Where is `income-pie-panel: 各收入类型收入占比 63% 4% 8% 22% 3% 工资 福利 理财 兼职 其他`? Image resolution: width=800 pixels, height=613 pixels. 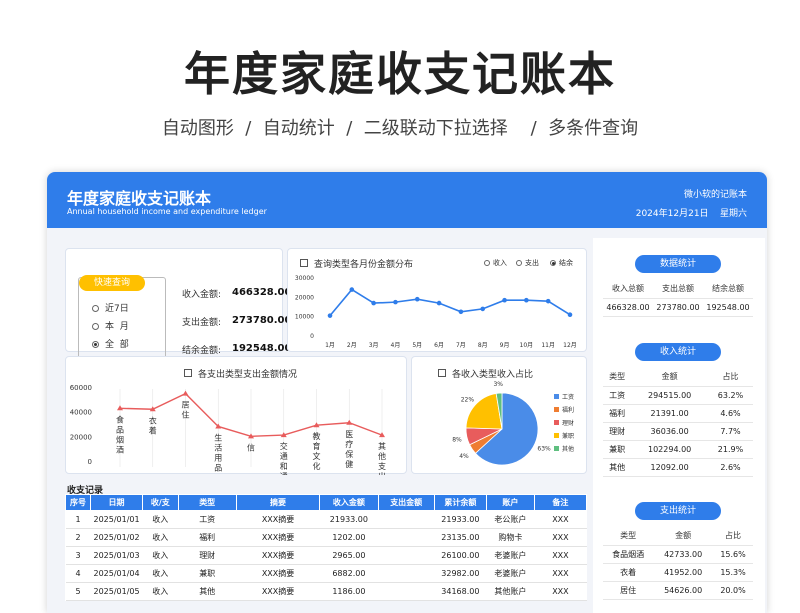 income-pie-panel: 各收入类型收入占比 63% 4% 8% 22% 3% 工资 福利 理财 兼职 其他 is located at coordinates (499, 415).